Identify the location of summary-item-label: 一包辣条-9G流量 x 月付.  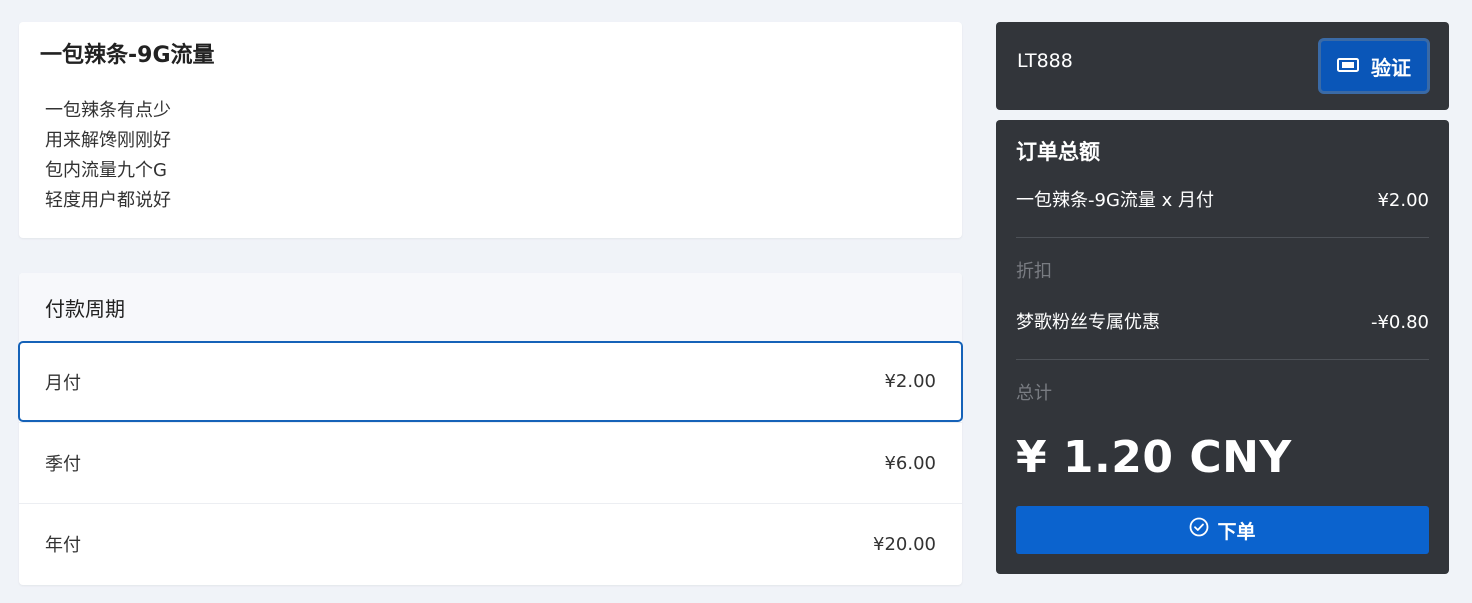
(1115, 200).